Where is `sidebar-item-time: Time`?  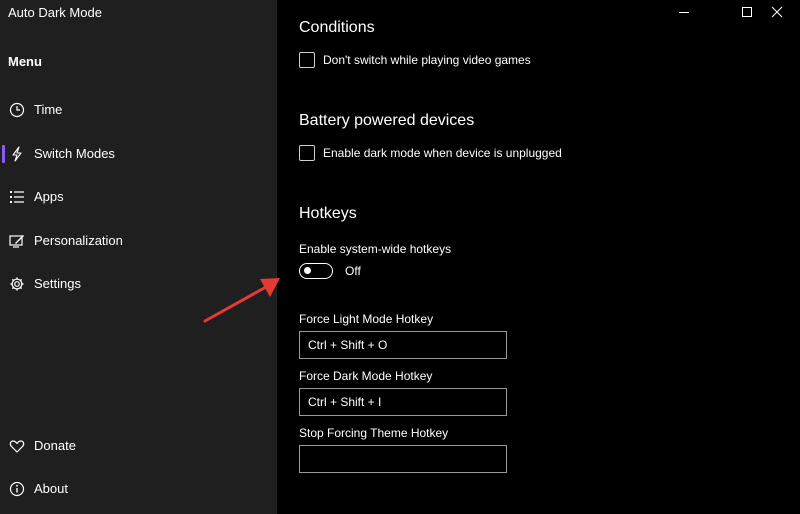
sidebar-item-time: Time is located at coordinates (138, 110).